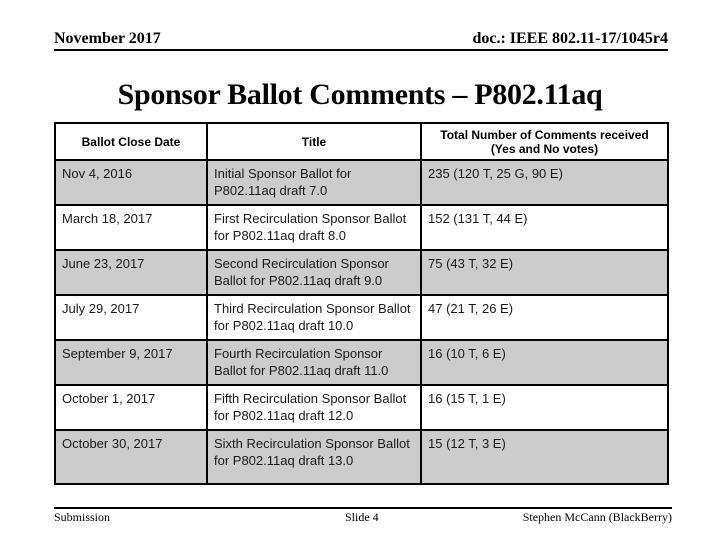 Image resolution: width=720 pixels, height=540 pixels. I want to click on slide-title: Sponsor Ballot Comments – P802.11aq, so click(360, 94).